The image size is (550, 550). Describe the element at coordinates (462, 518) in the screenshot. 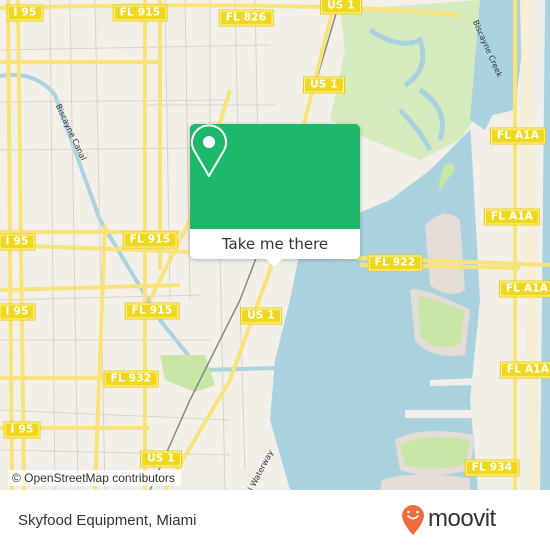

I see `brand-name: moovit` at that location.